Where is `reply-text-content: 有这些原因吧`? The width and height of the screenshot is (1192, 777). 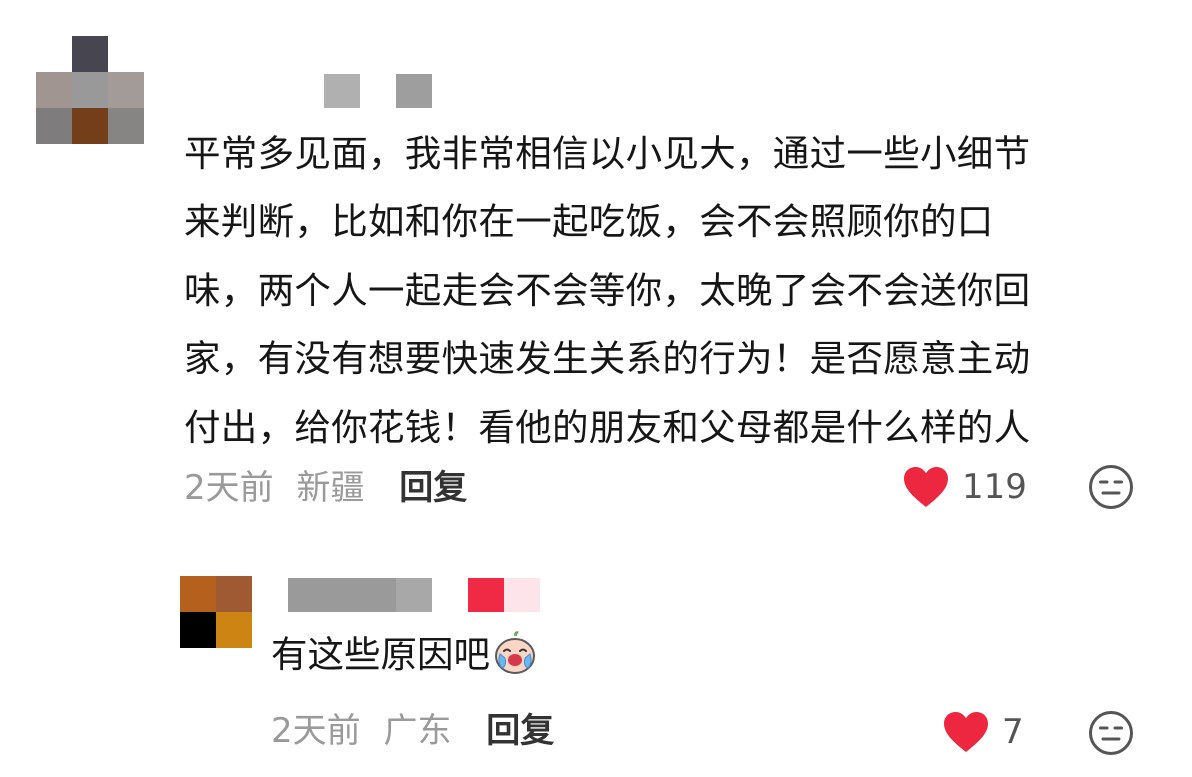
reply-text-content: 有这些原因吧 is located at coordinates (380, 654).